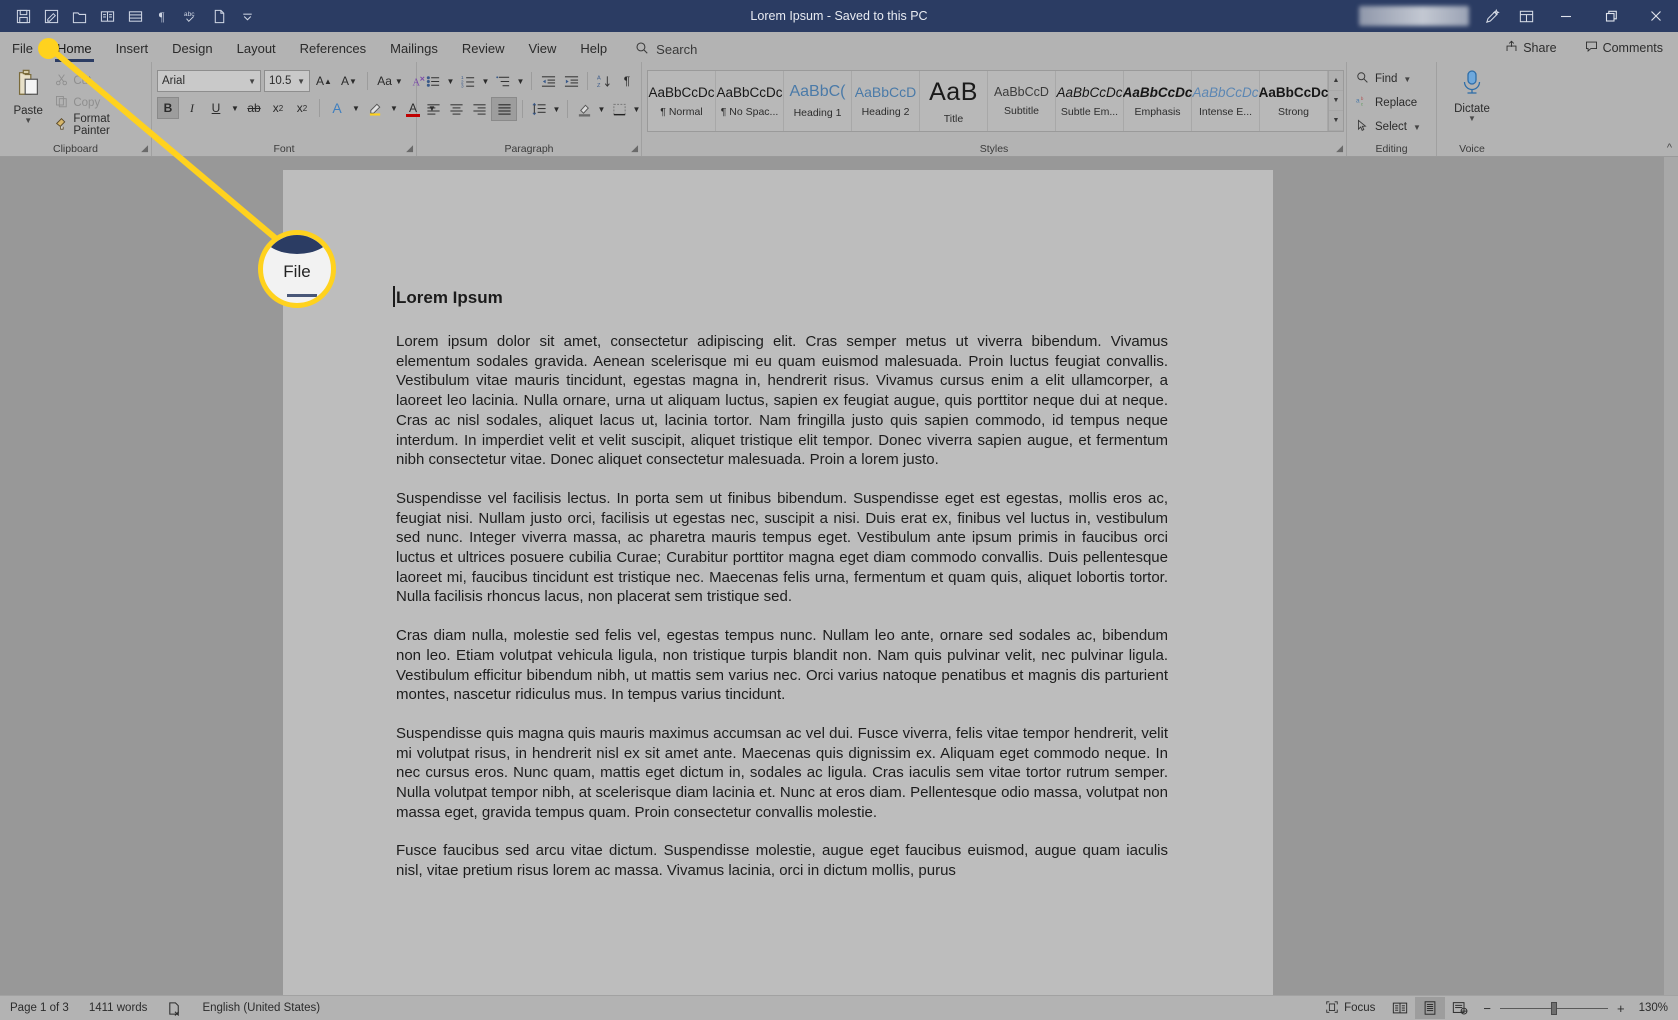  Describe the element at coordinates (261, 1008) in the screenshot. I see `language-indicator: English (United States)` at that location.